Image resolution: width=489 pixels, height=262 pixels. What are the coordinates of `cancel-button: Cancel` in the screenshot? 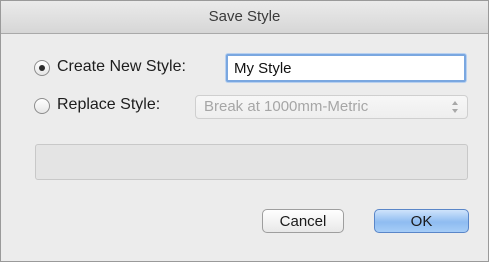 It's located at (303, 221).